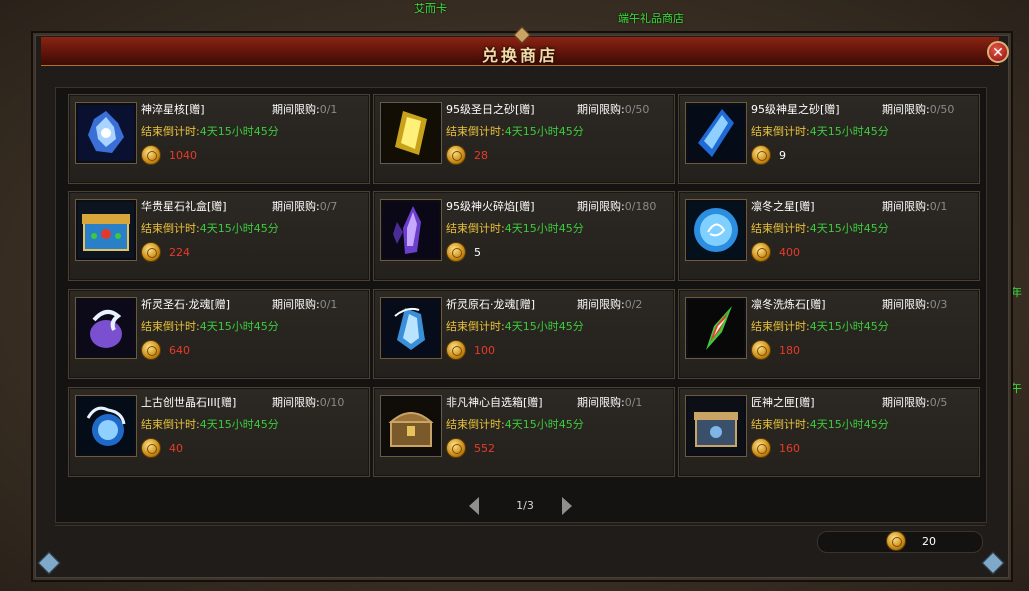 The width and height of the screenshot is (1029, 591). I want to click on currency-wallet: 20, so click(900, 542).